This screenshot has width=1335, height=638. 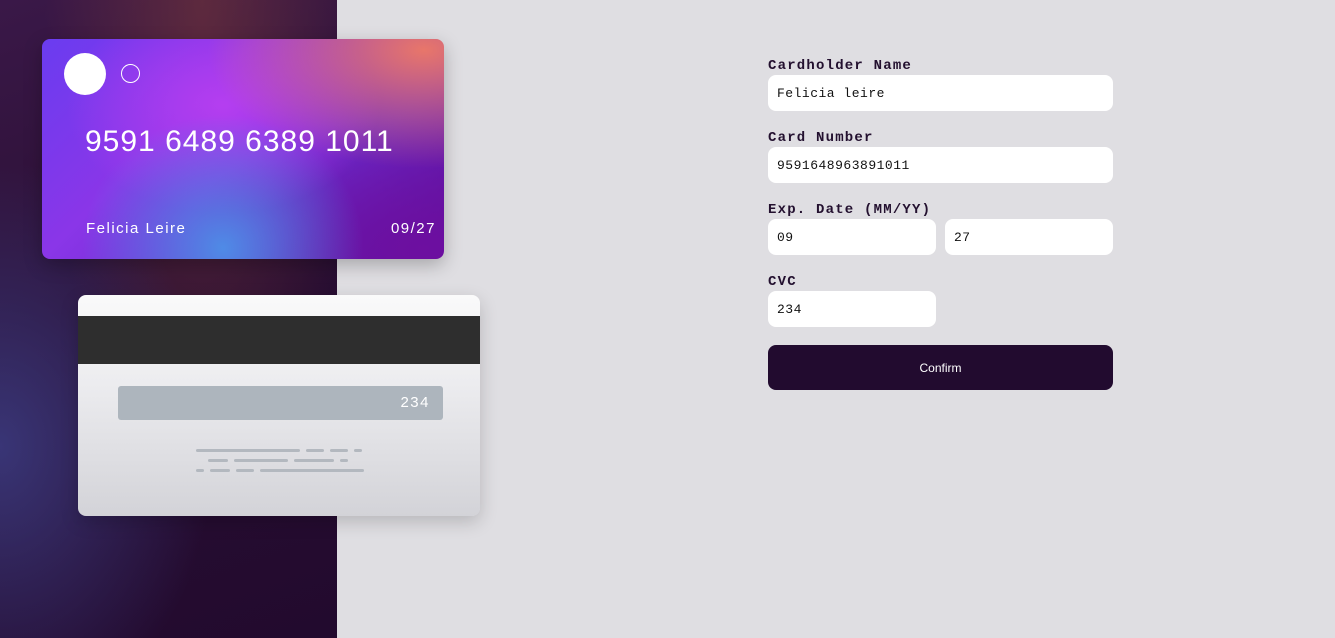 I want to click on card-front-number: 9591 6489 6389 1011, so click(x=239, y=141).